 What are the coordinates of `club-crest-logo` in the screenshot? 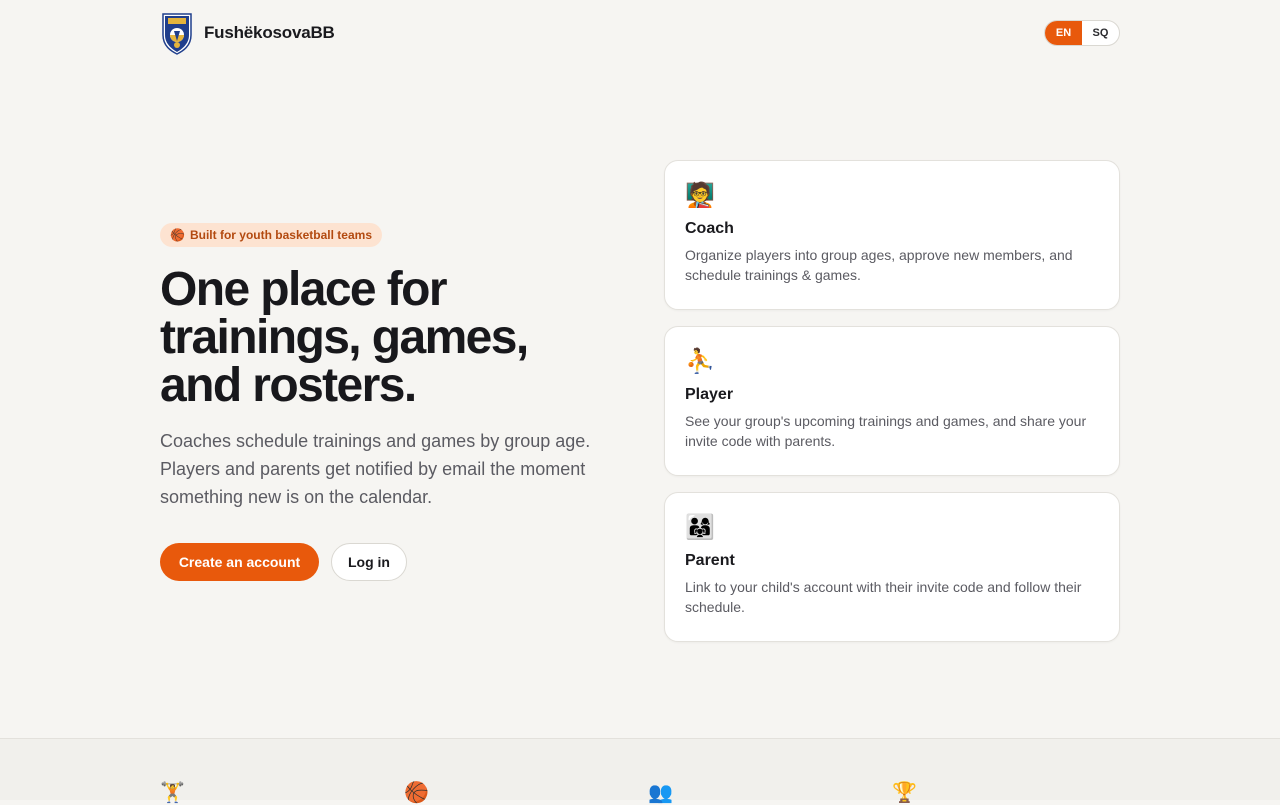 It's located at (177, 34).